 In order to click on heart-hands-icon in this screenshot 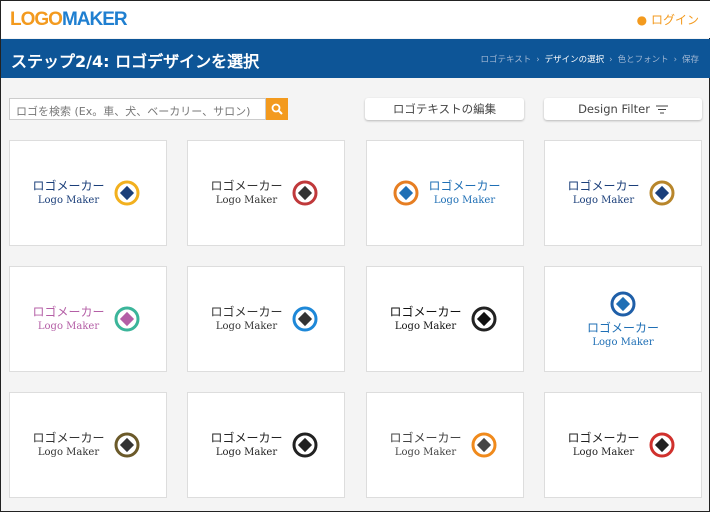, I will do `click(304, 193)`.